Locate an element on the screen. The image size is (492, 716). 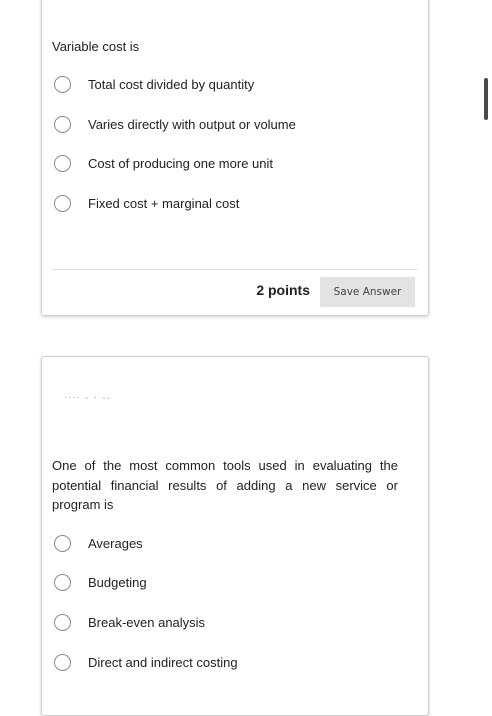
answer-label: Varies directly with output or volume is located at coordinates (192, 124).